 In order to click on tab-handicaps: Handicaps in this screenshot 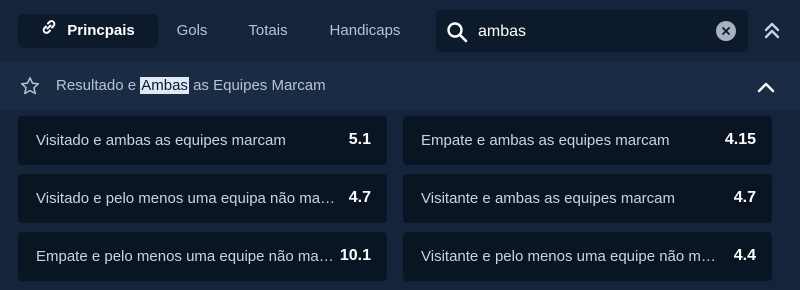, I will do `click(365, 31)`.